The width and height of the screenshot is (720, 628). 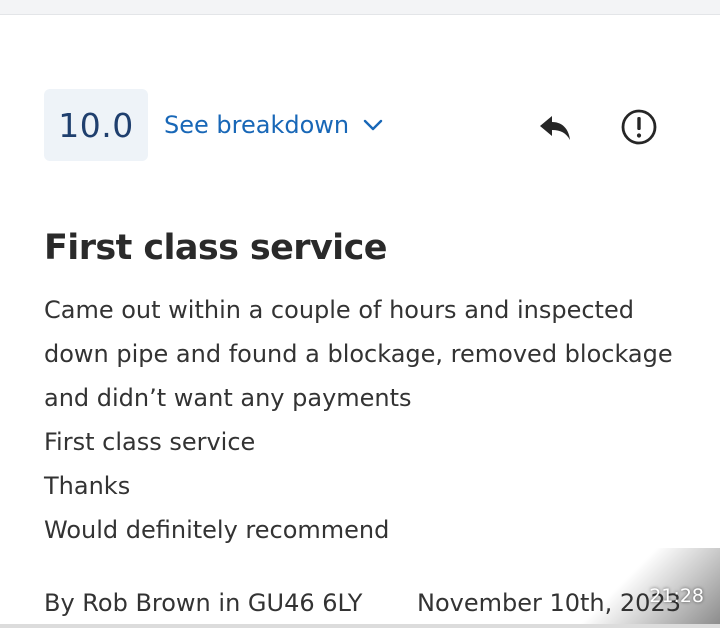 I want to click on chevron-down-icon, so click(x=373, y=125).